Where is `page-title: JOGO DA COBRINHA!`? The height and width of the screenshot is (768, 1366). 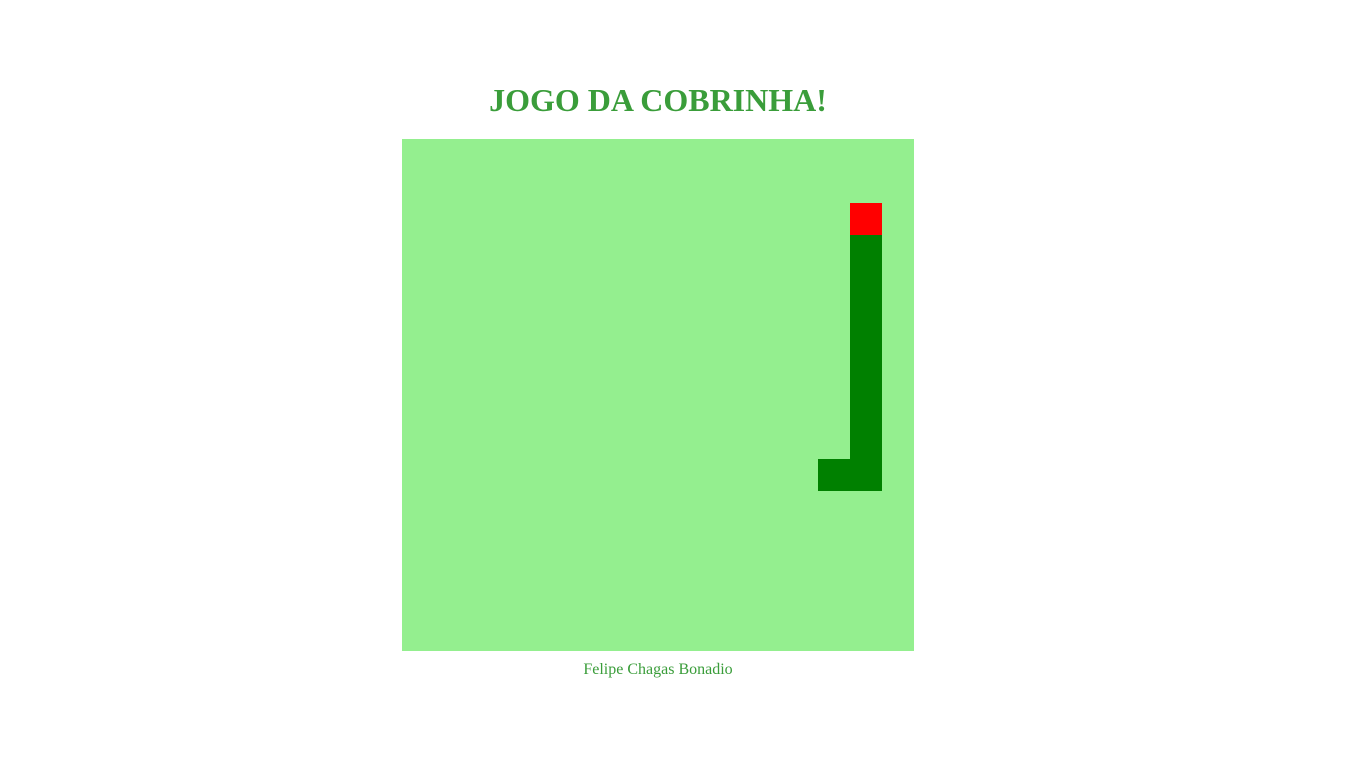 page-title: JOGO DA COBRINHA! is located at coordinates (658, 100).